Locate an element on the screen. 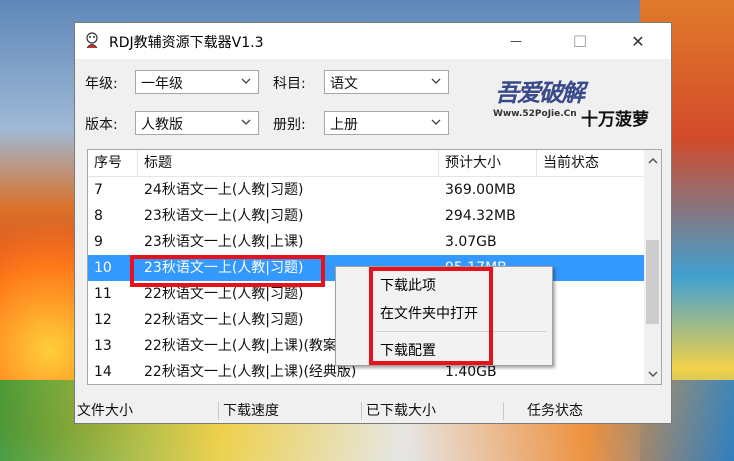 The width and height of the screenshot is (734, 461). volume-label: 册别: is located at coordinates (289, 125).